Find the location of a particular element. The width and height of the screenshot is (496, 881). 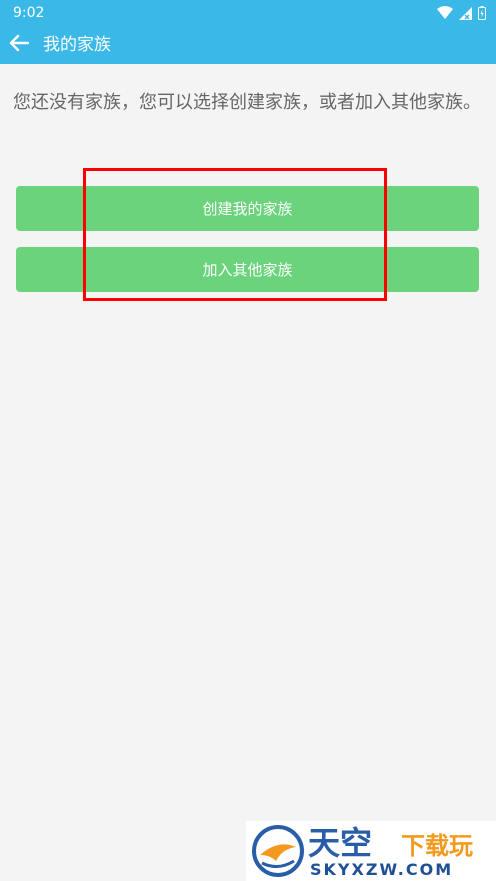

back-button is located at coordinates (19, 45).